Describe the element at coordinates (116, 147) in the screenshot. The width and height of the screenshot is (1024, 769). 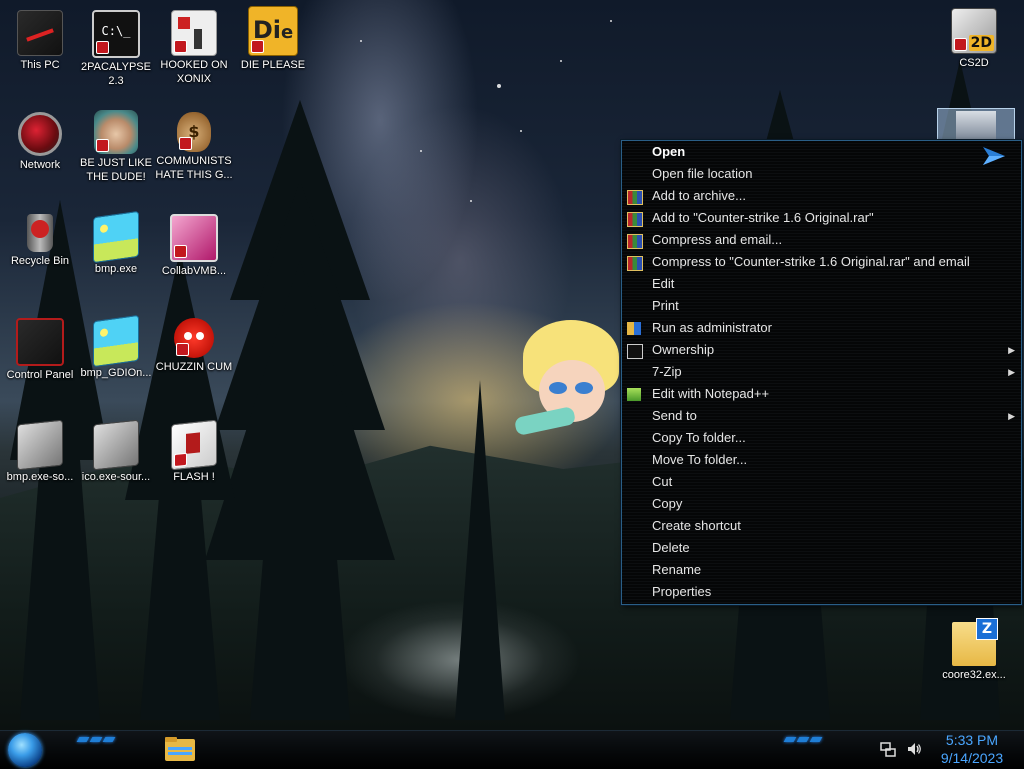
I see `desktop-icon-be-just-like-the-dude: BE JUST LIKE THE DUDE!` at that location.